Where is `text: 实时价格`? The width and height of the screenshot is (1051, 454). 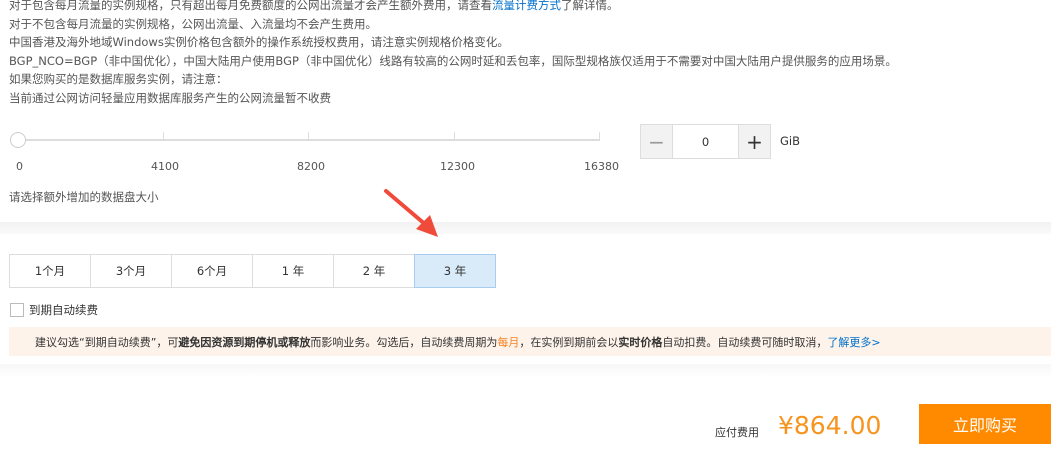 text: 实时价格 is located at coordinates (640, 342).